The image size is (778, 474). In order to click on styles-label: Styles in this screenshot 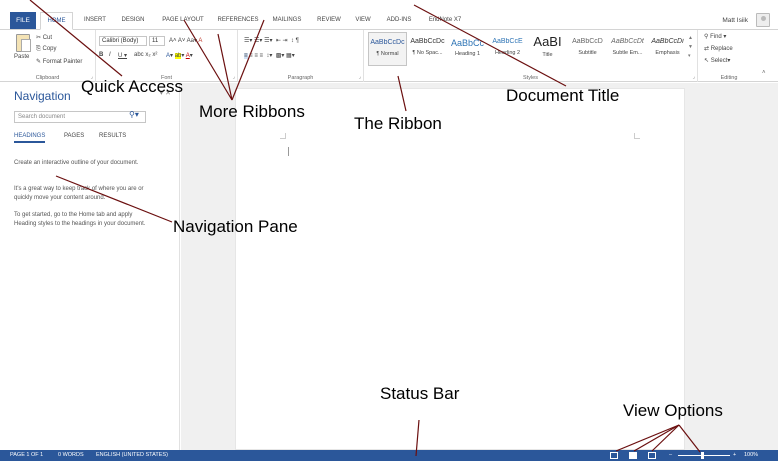, I will do `click(530, 78)`.